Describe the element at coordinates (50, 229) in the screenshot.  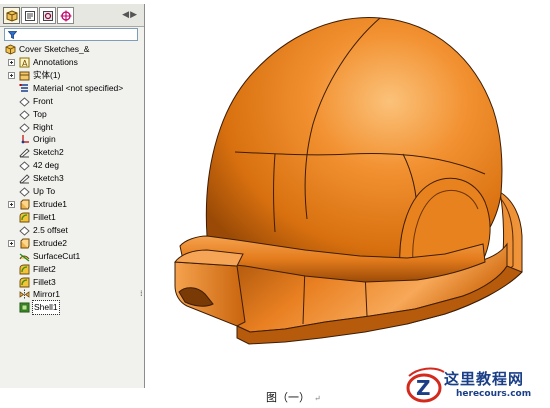
I see `tree-item-label: 2.5 offset` at that location.